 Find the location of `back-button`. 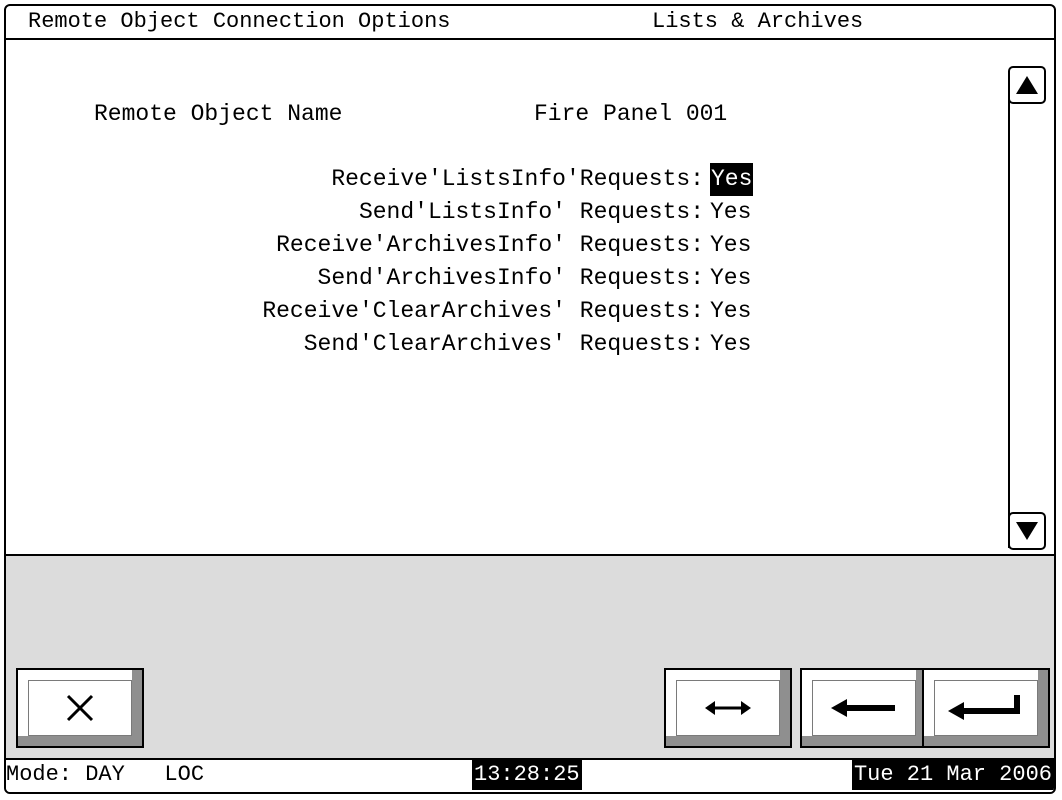

back-button is located at coordinates (864, 708).